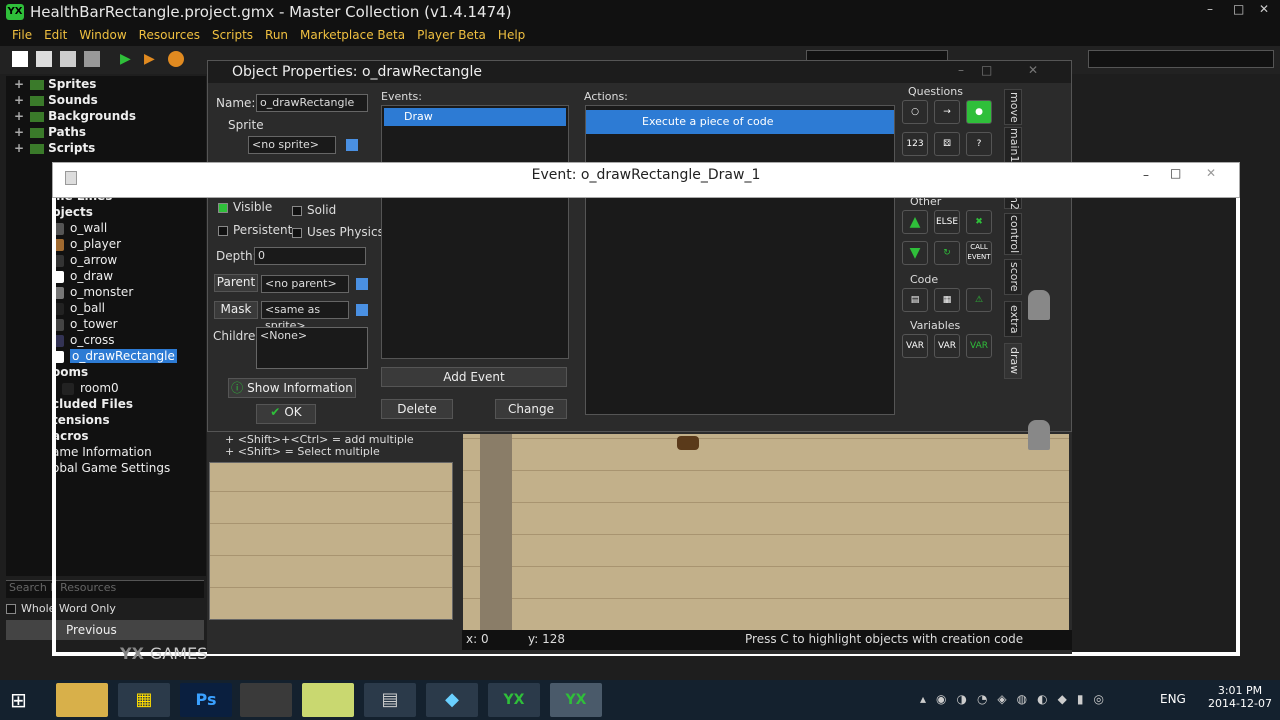 This screenshot has height=720, width=1280. I want to click on comment-icon: ⚠, so click(979, 300).